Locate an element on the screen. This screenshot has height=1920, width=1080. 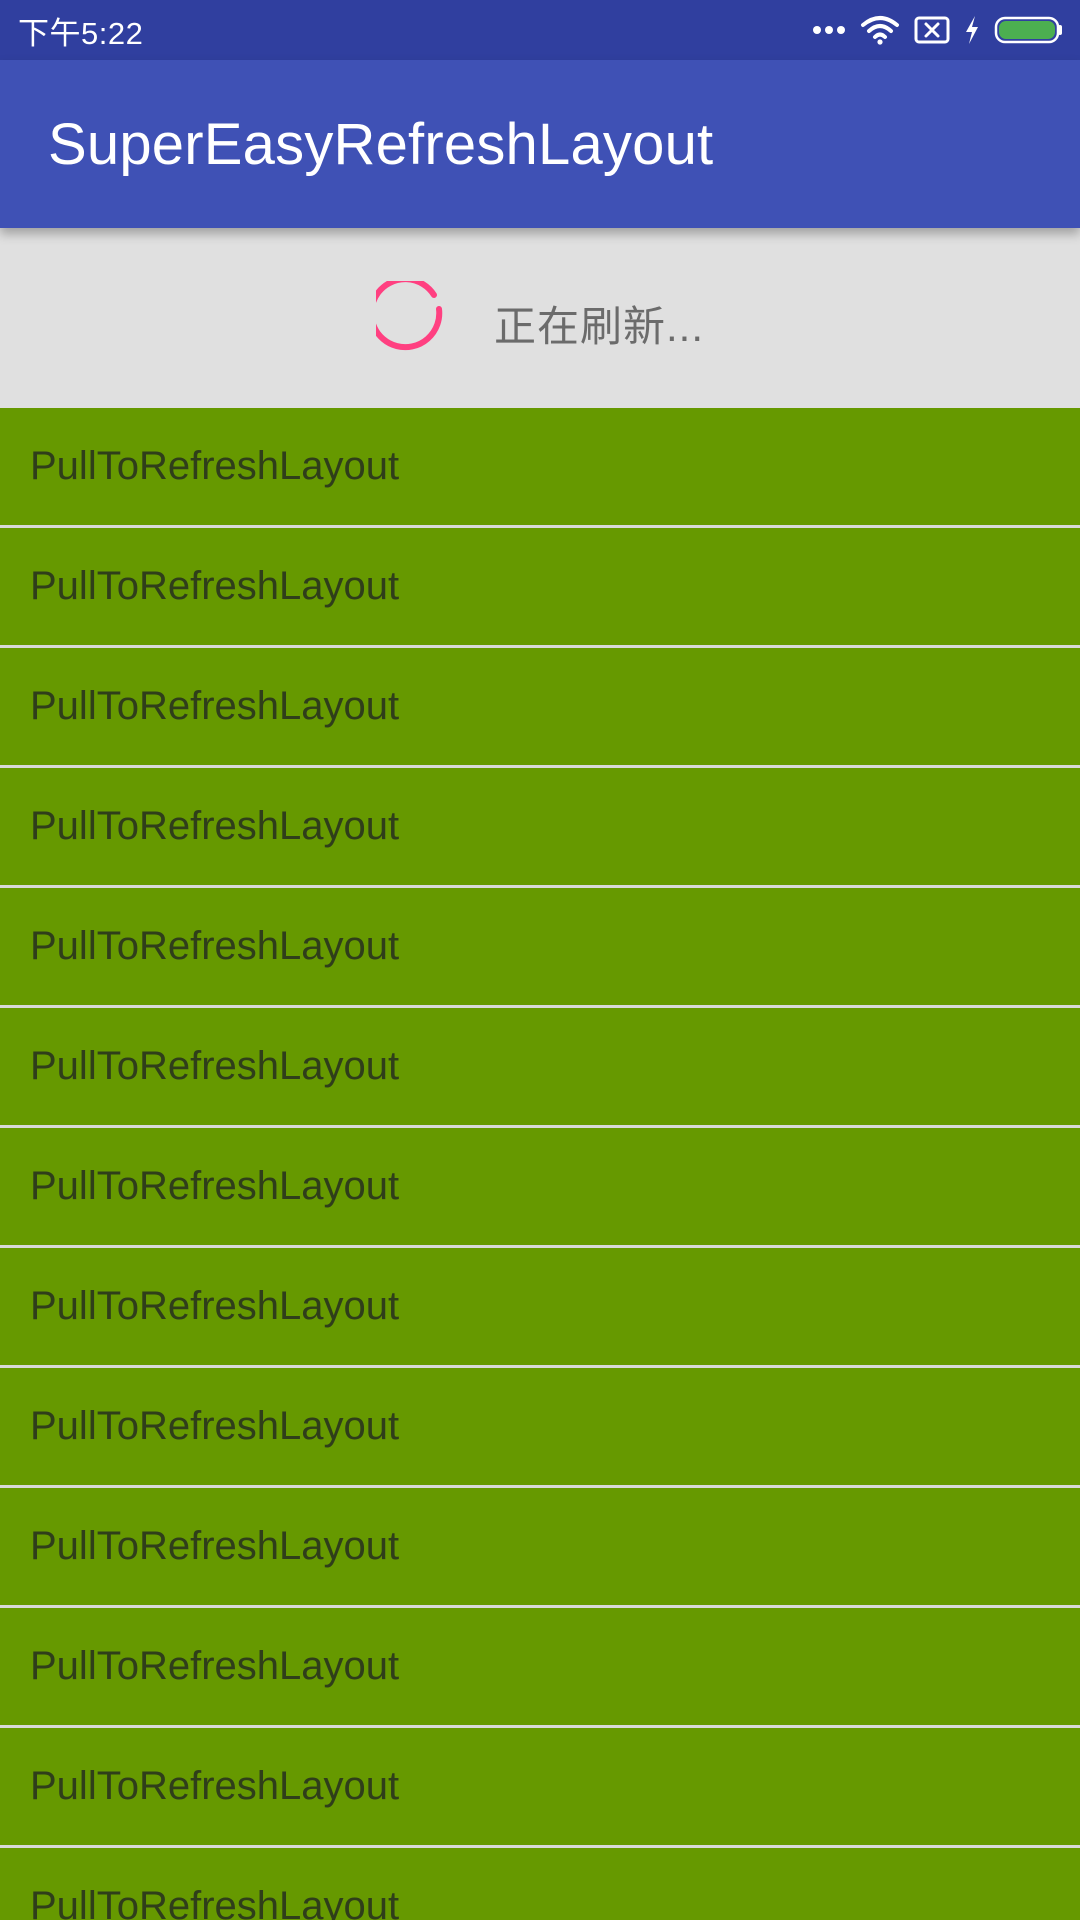
loading-spinner-icon is located at coordinates (431, 320).